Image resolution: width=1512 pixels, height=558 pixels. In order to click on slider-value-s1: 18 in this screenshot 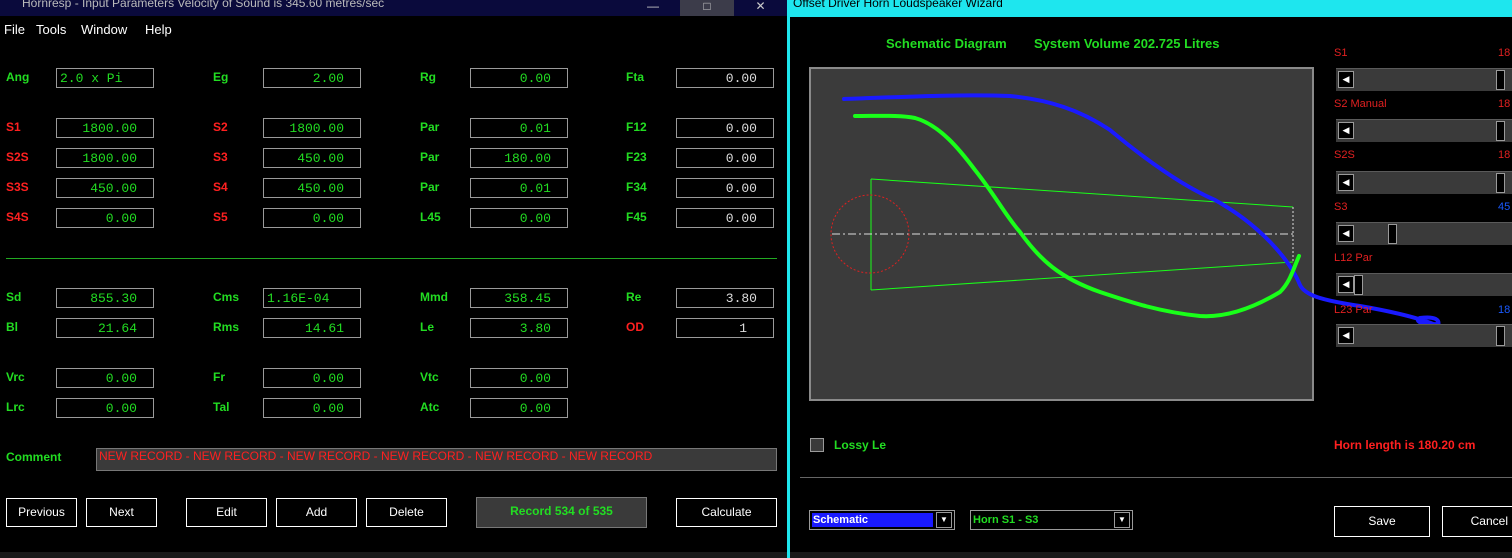, I will do `click(1504, 53)`.